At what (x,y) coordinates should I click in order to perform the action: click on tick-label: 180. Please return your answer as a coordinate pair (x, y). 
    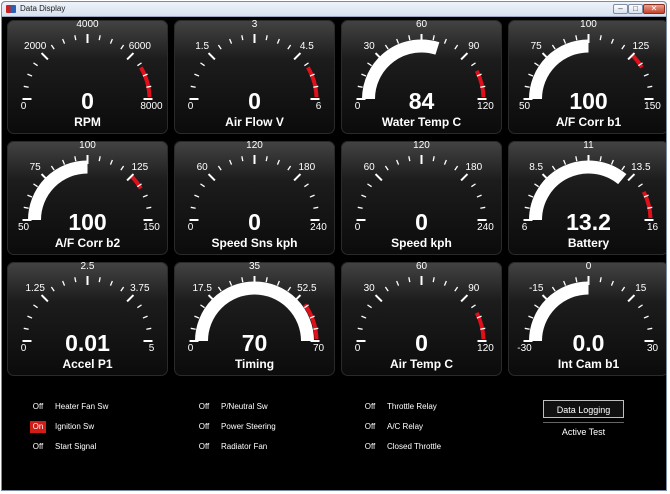
    Looking at the image, I should click on (307, 167).